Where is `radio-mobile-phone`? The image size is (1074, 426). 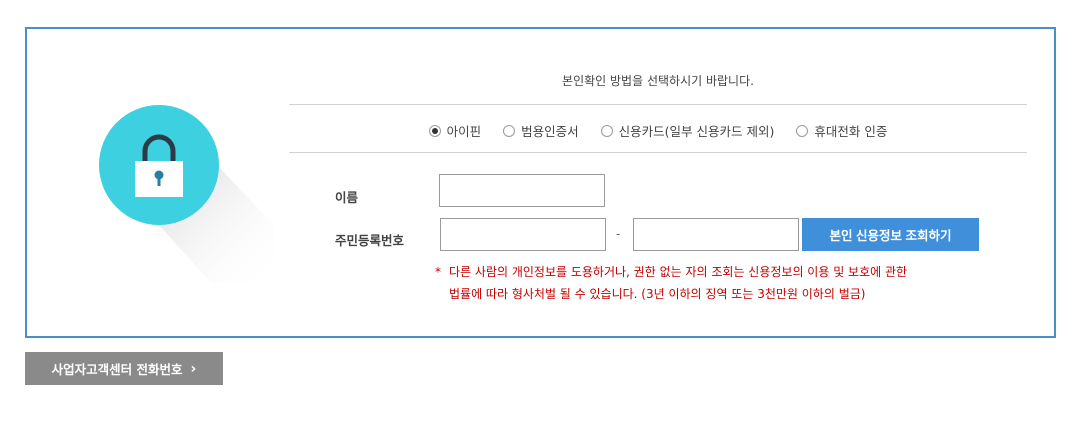 radio-mobile-phone is located at coordinates (802, 130).